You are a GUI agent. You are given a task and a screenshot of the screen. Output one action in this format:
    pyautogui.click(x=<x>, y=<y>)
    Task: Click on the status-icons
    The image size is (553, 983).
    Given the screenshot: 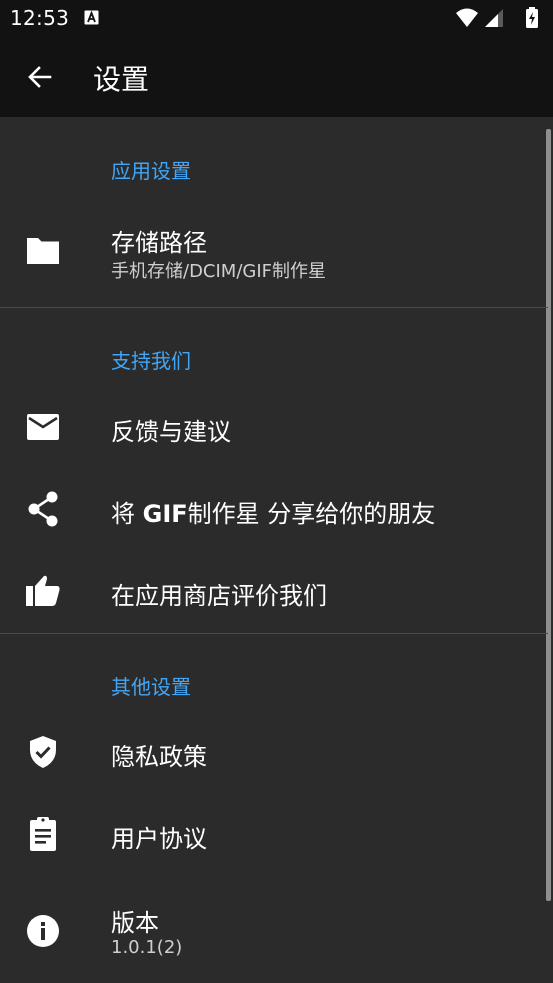 What is the action you would take?
    pyautogui.click(x=497, y=17)
    